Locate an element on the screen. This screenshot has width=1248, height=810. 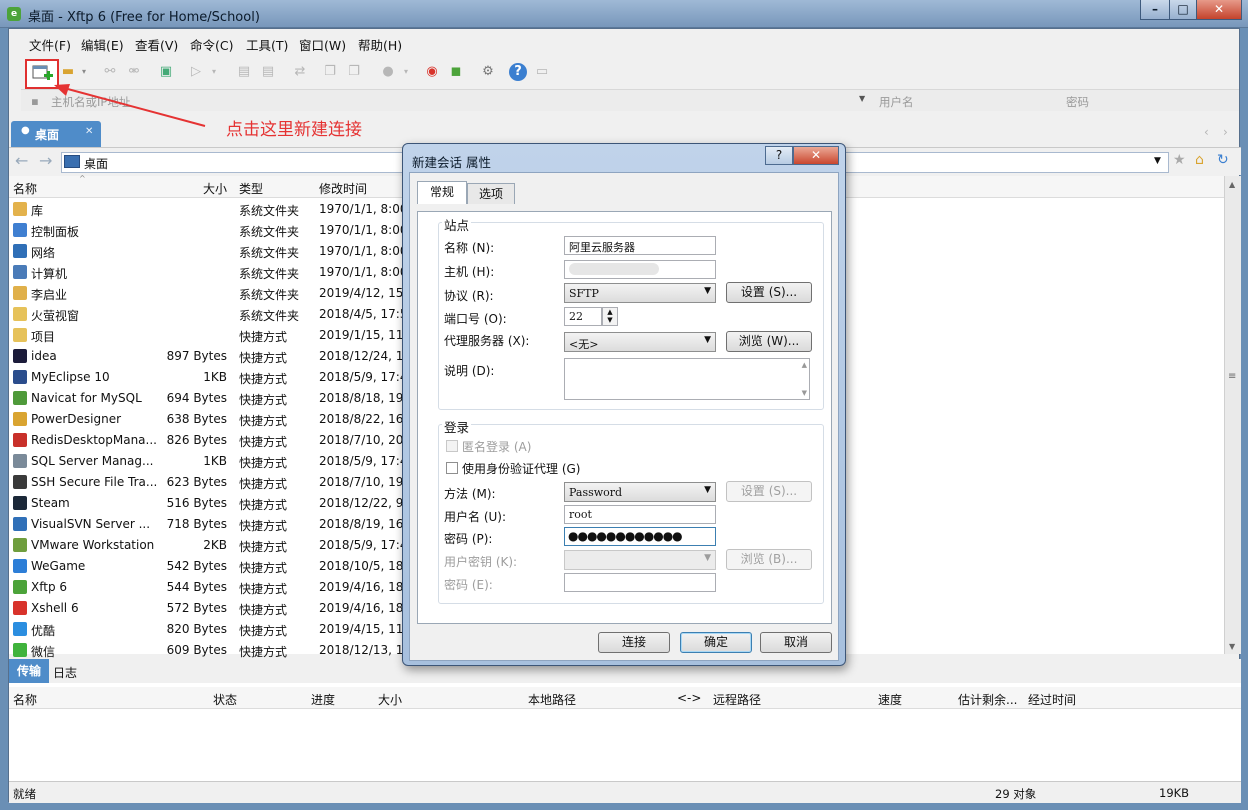
tab-right-arrow-icon: › is located at coordinates (1225, 132).